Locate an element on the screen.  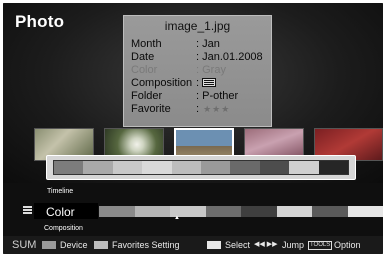
enter-button-icon is located at coordinates (214, 245).